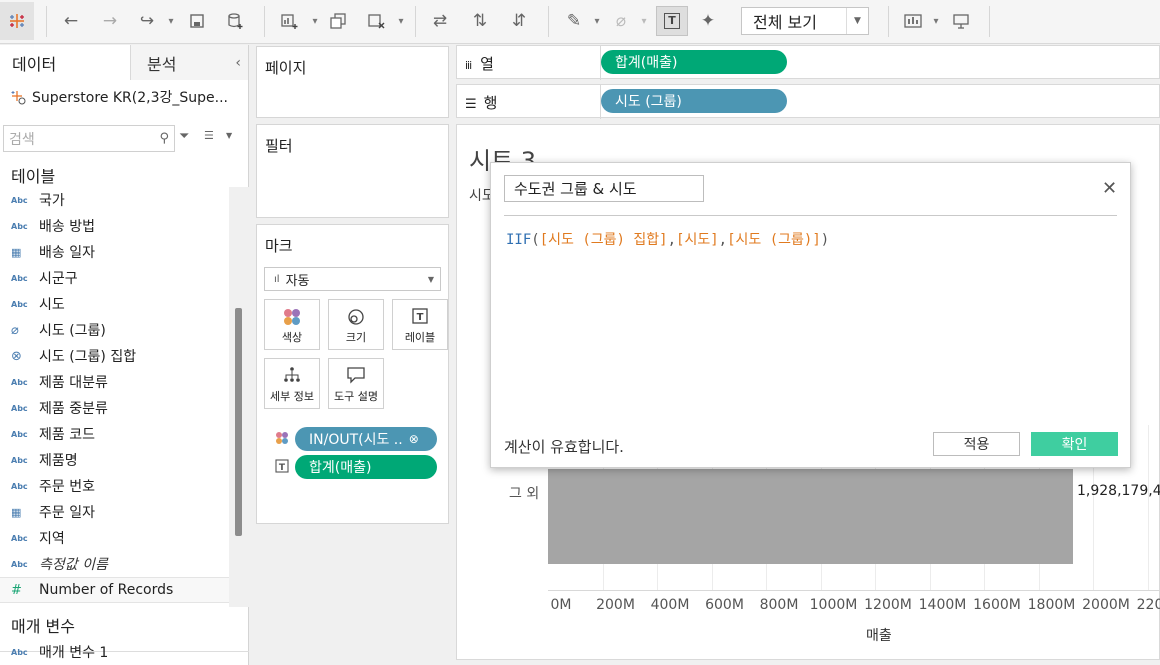 The height and width of the screenshot is (665, 1160). I want to click on calendar-icon: ▦, so click(16, 252).